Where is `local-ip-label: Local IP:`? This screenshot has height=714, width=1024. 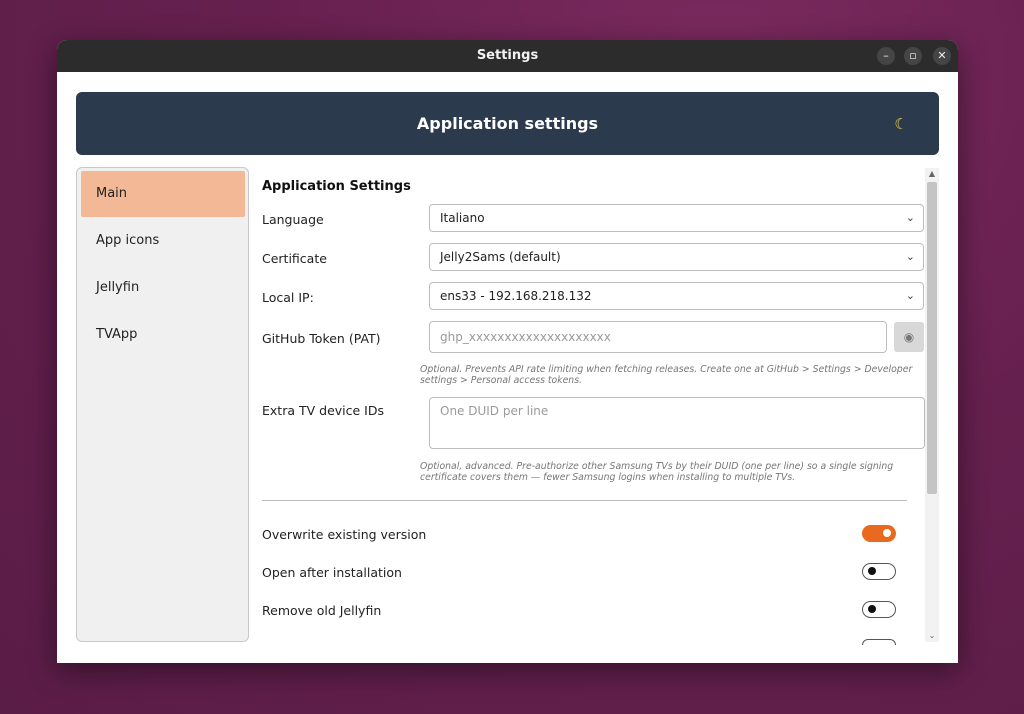
local-ip-label: Local IP: is located at coordinates (288, 297).